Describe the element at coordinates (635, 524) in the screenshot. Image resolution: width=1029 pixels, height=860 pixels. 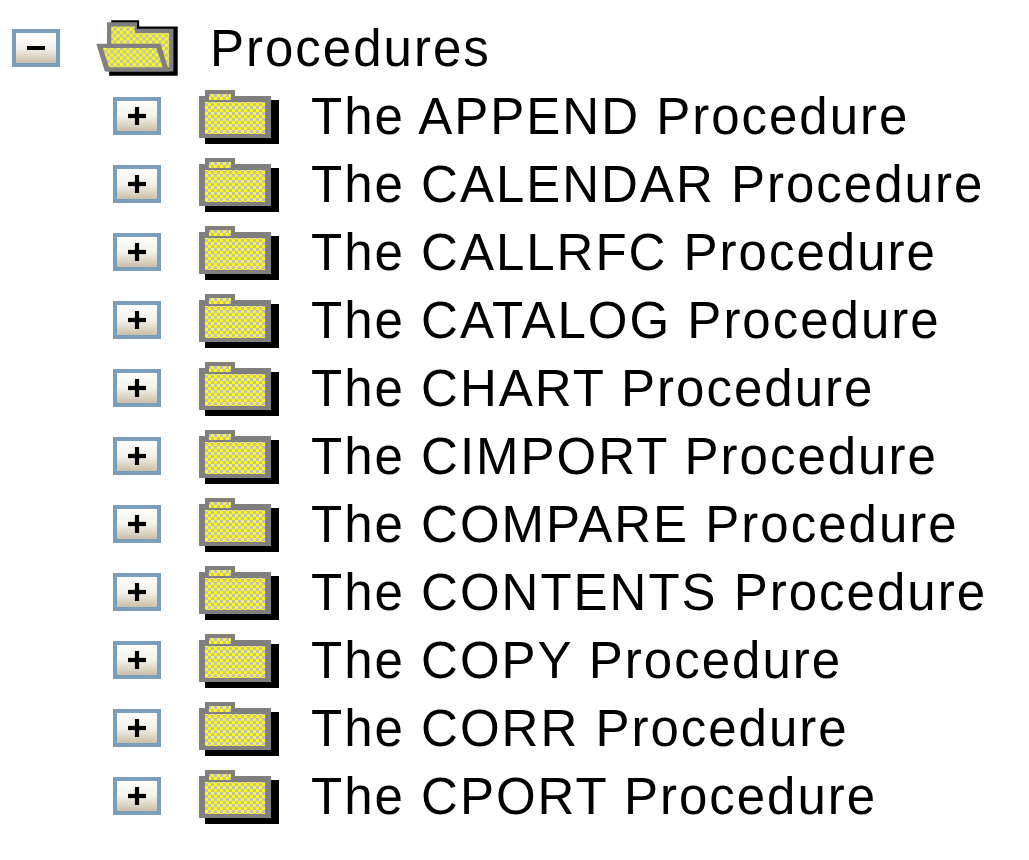
I see `tree-item-label: The COMPARE Procedure` at that location.